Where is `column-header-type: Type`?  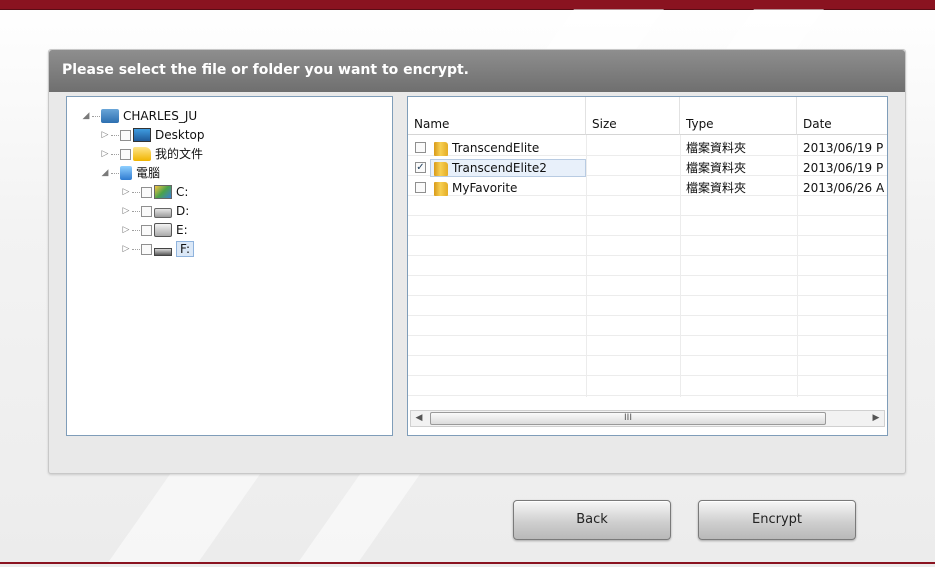 column-header-type: Type is located at coordinates (738, 116).